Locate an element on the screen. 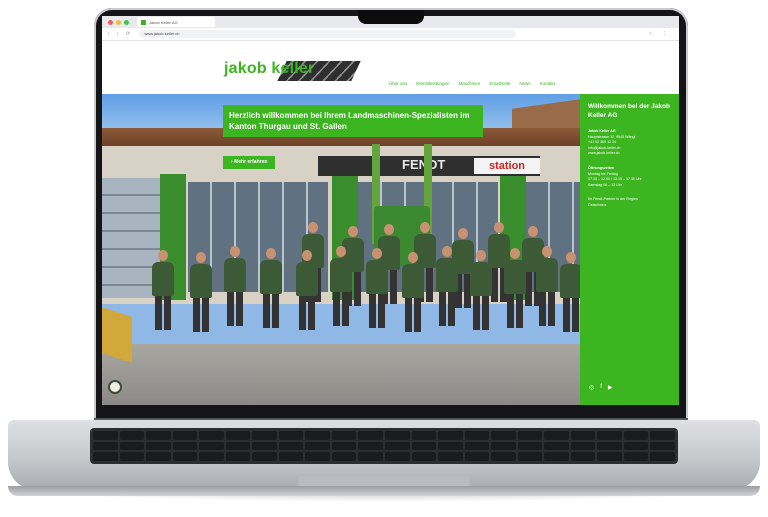 The image size is (768, 517). close-window-button is located at coordinates (110, 22).